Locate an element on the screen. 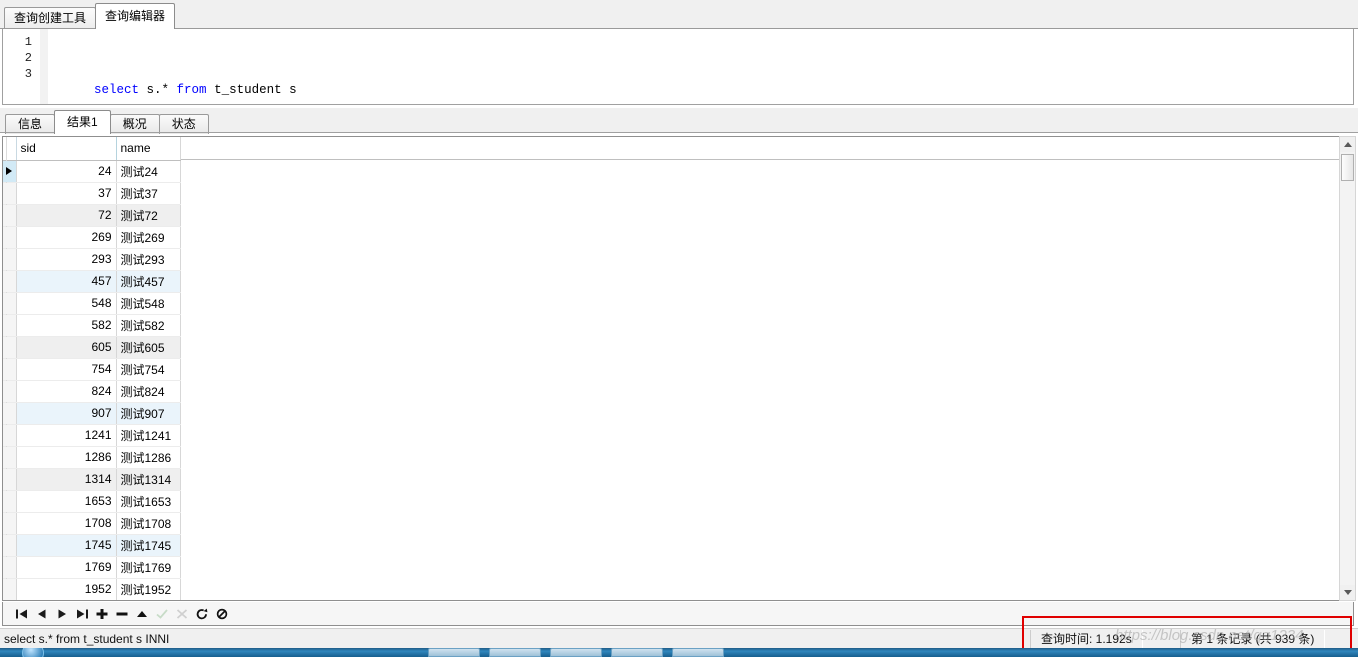 This screenshot has width=1358, height=657. table-row: 1769 测试1769 is located at coordinates (92, 567).